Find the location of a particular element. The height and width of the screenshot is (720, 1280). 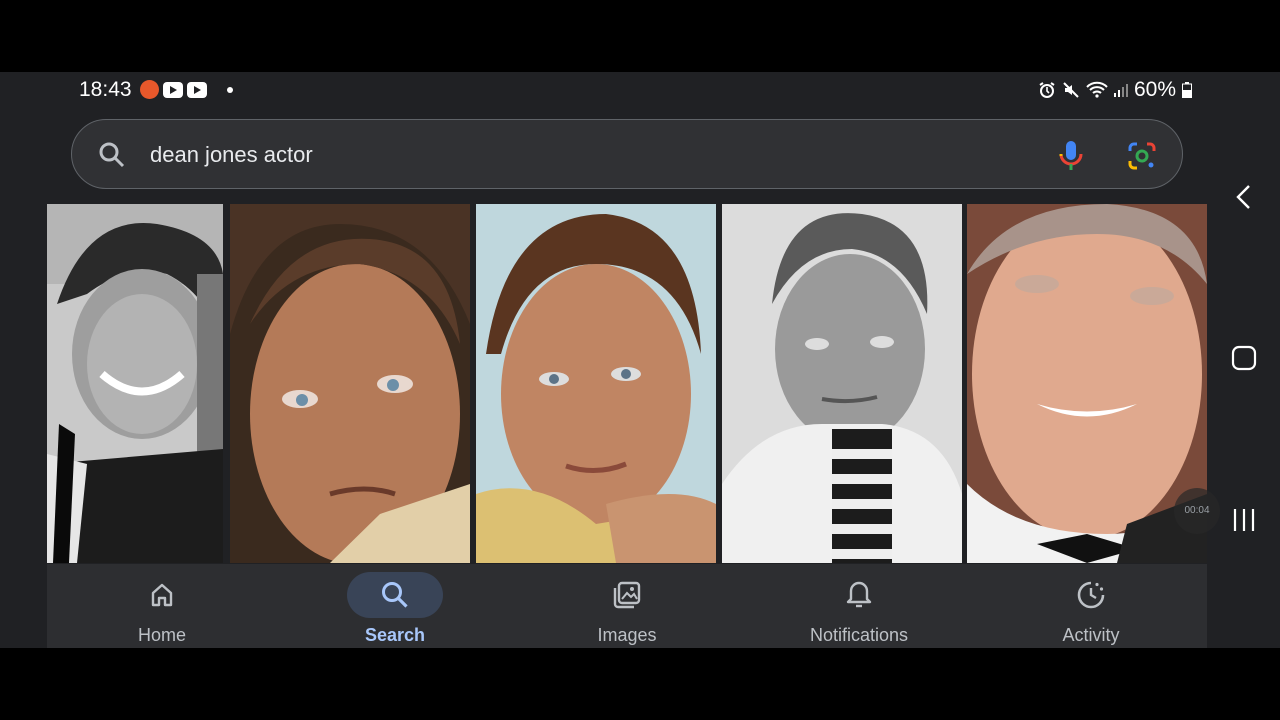

system-icons: 60% is located at coordinates (1115, 90).